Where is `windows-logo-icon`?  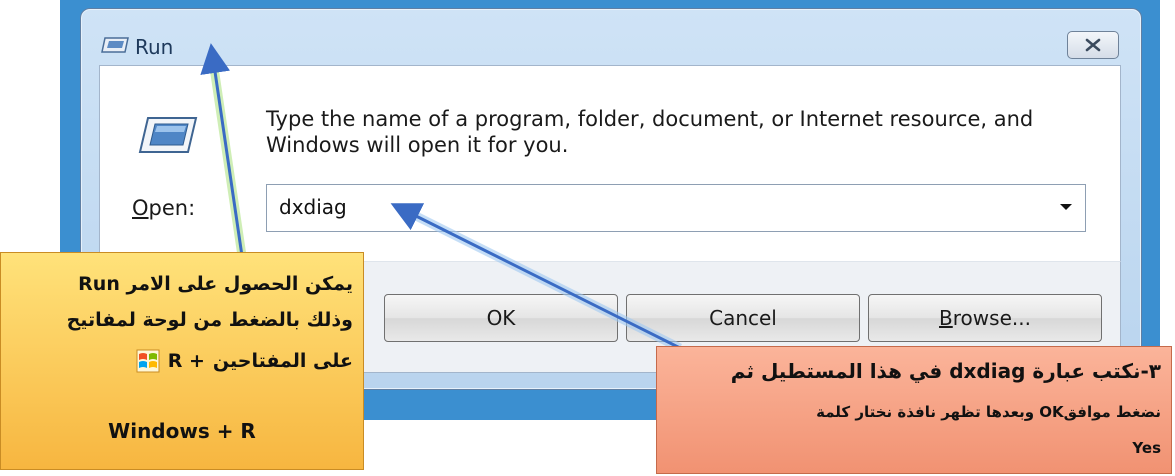 windows-logo-icon is located at coordinates (148, 361).